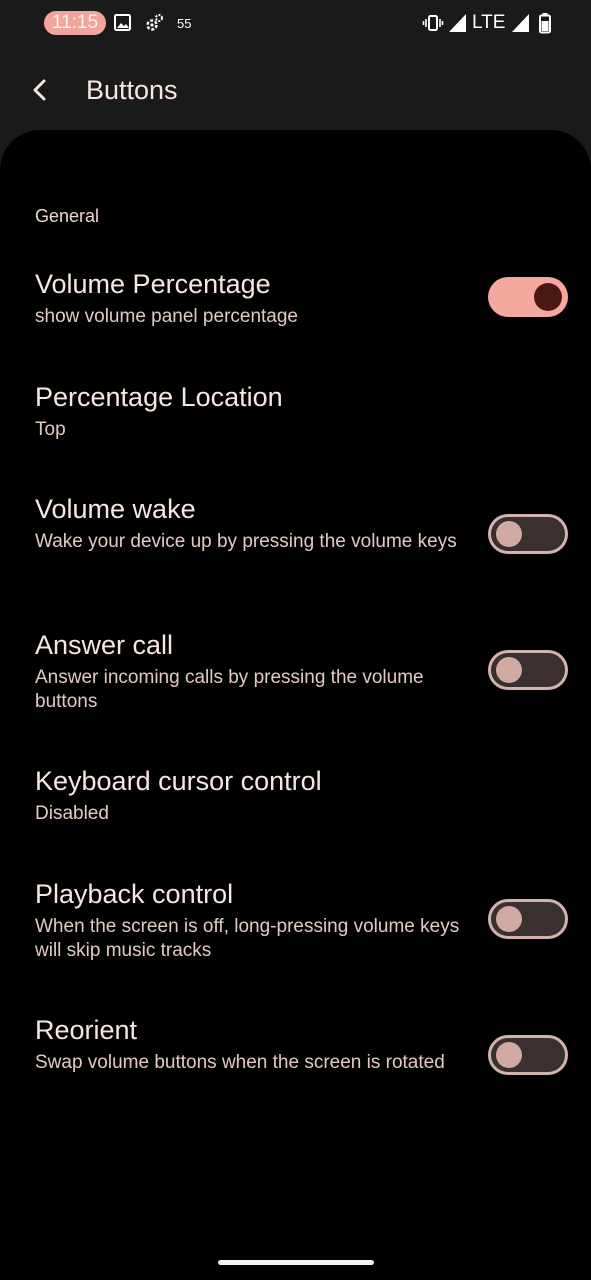 The image size is (591, 1280). What do you see at coordinates (115, 509) in the screenshot?
I see `setting-title: Volume wake` at bounding box center [115, 509].